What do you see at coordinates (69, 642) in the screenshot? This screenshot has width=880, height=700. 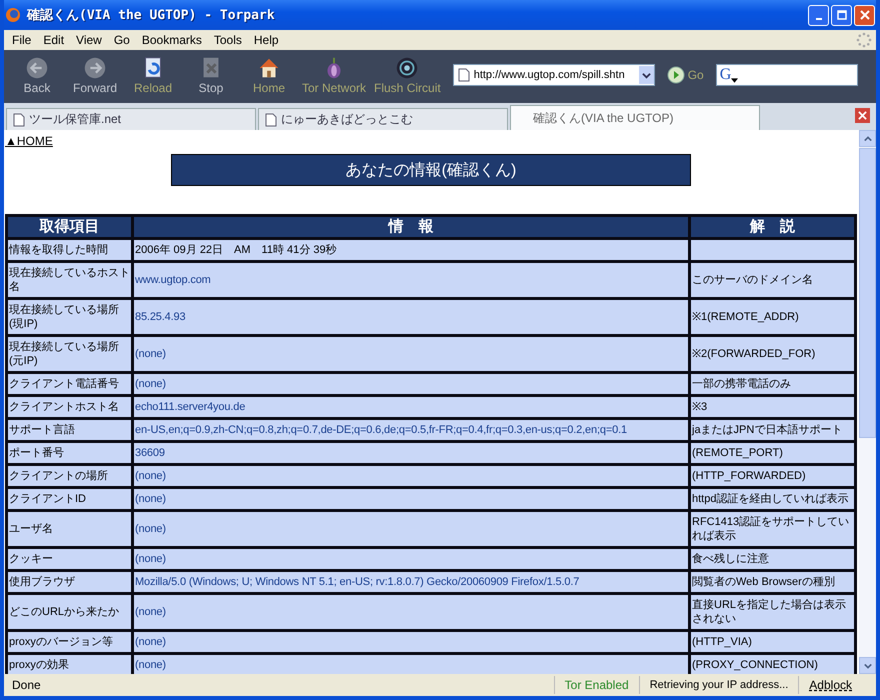 I see `table-cell: proxyのバージョン等` at bounding box center [69, 642].